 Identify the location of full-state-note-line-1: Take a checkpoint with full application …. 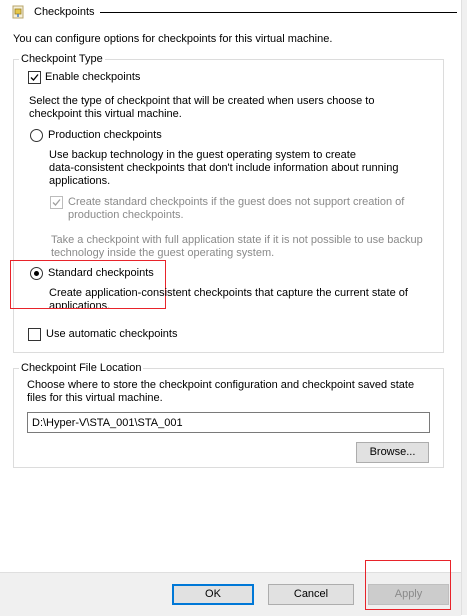
(237, 240).